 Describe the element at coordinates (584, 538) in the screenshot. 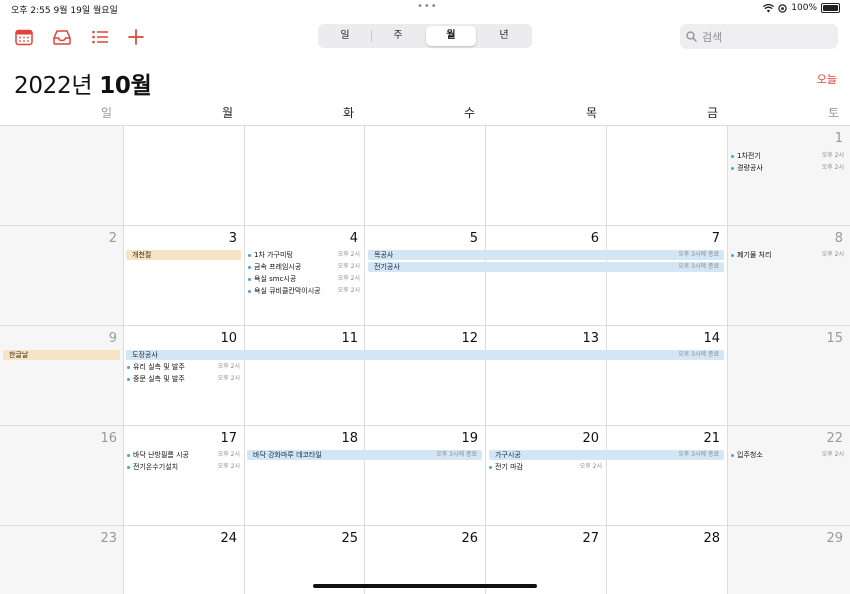

I see `day-number: 27` at that location.